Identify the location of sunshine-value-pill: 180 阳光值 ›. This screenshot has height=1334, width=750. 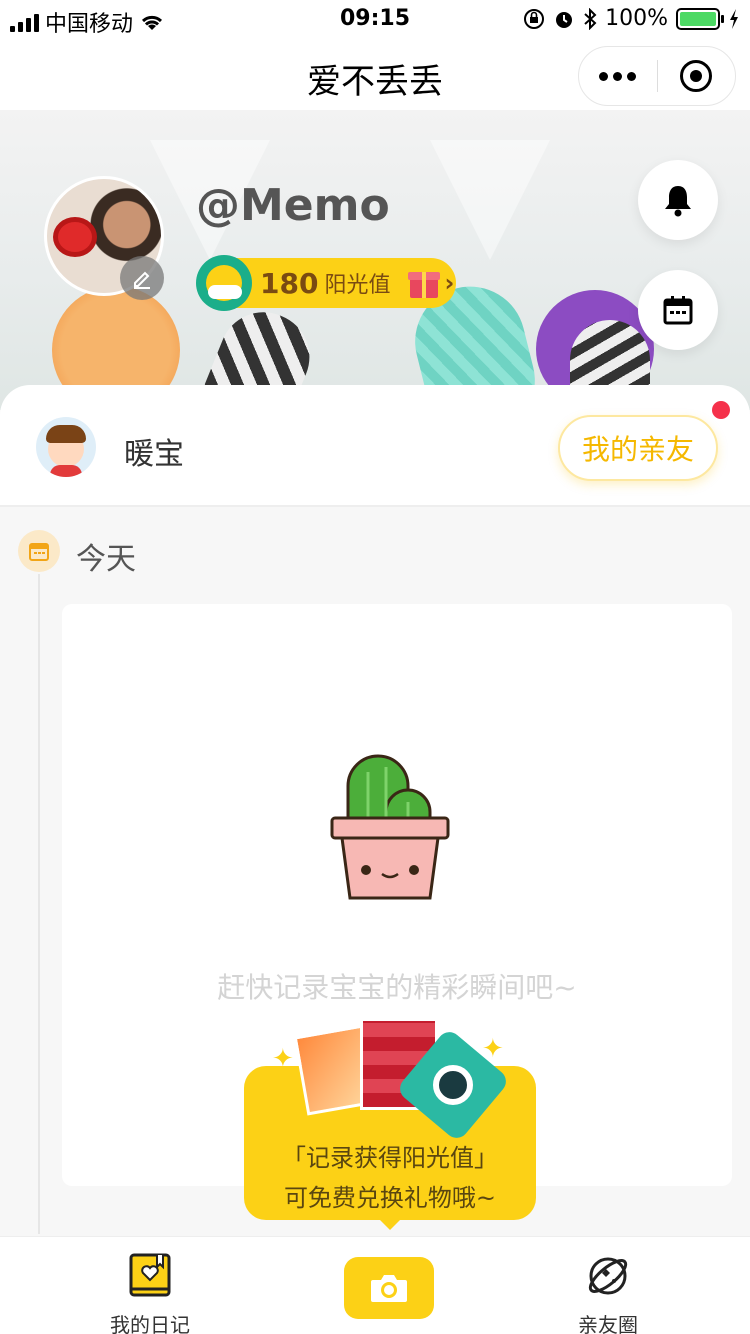
(326, 283).